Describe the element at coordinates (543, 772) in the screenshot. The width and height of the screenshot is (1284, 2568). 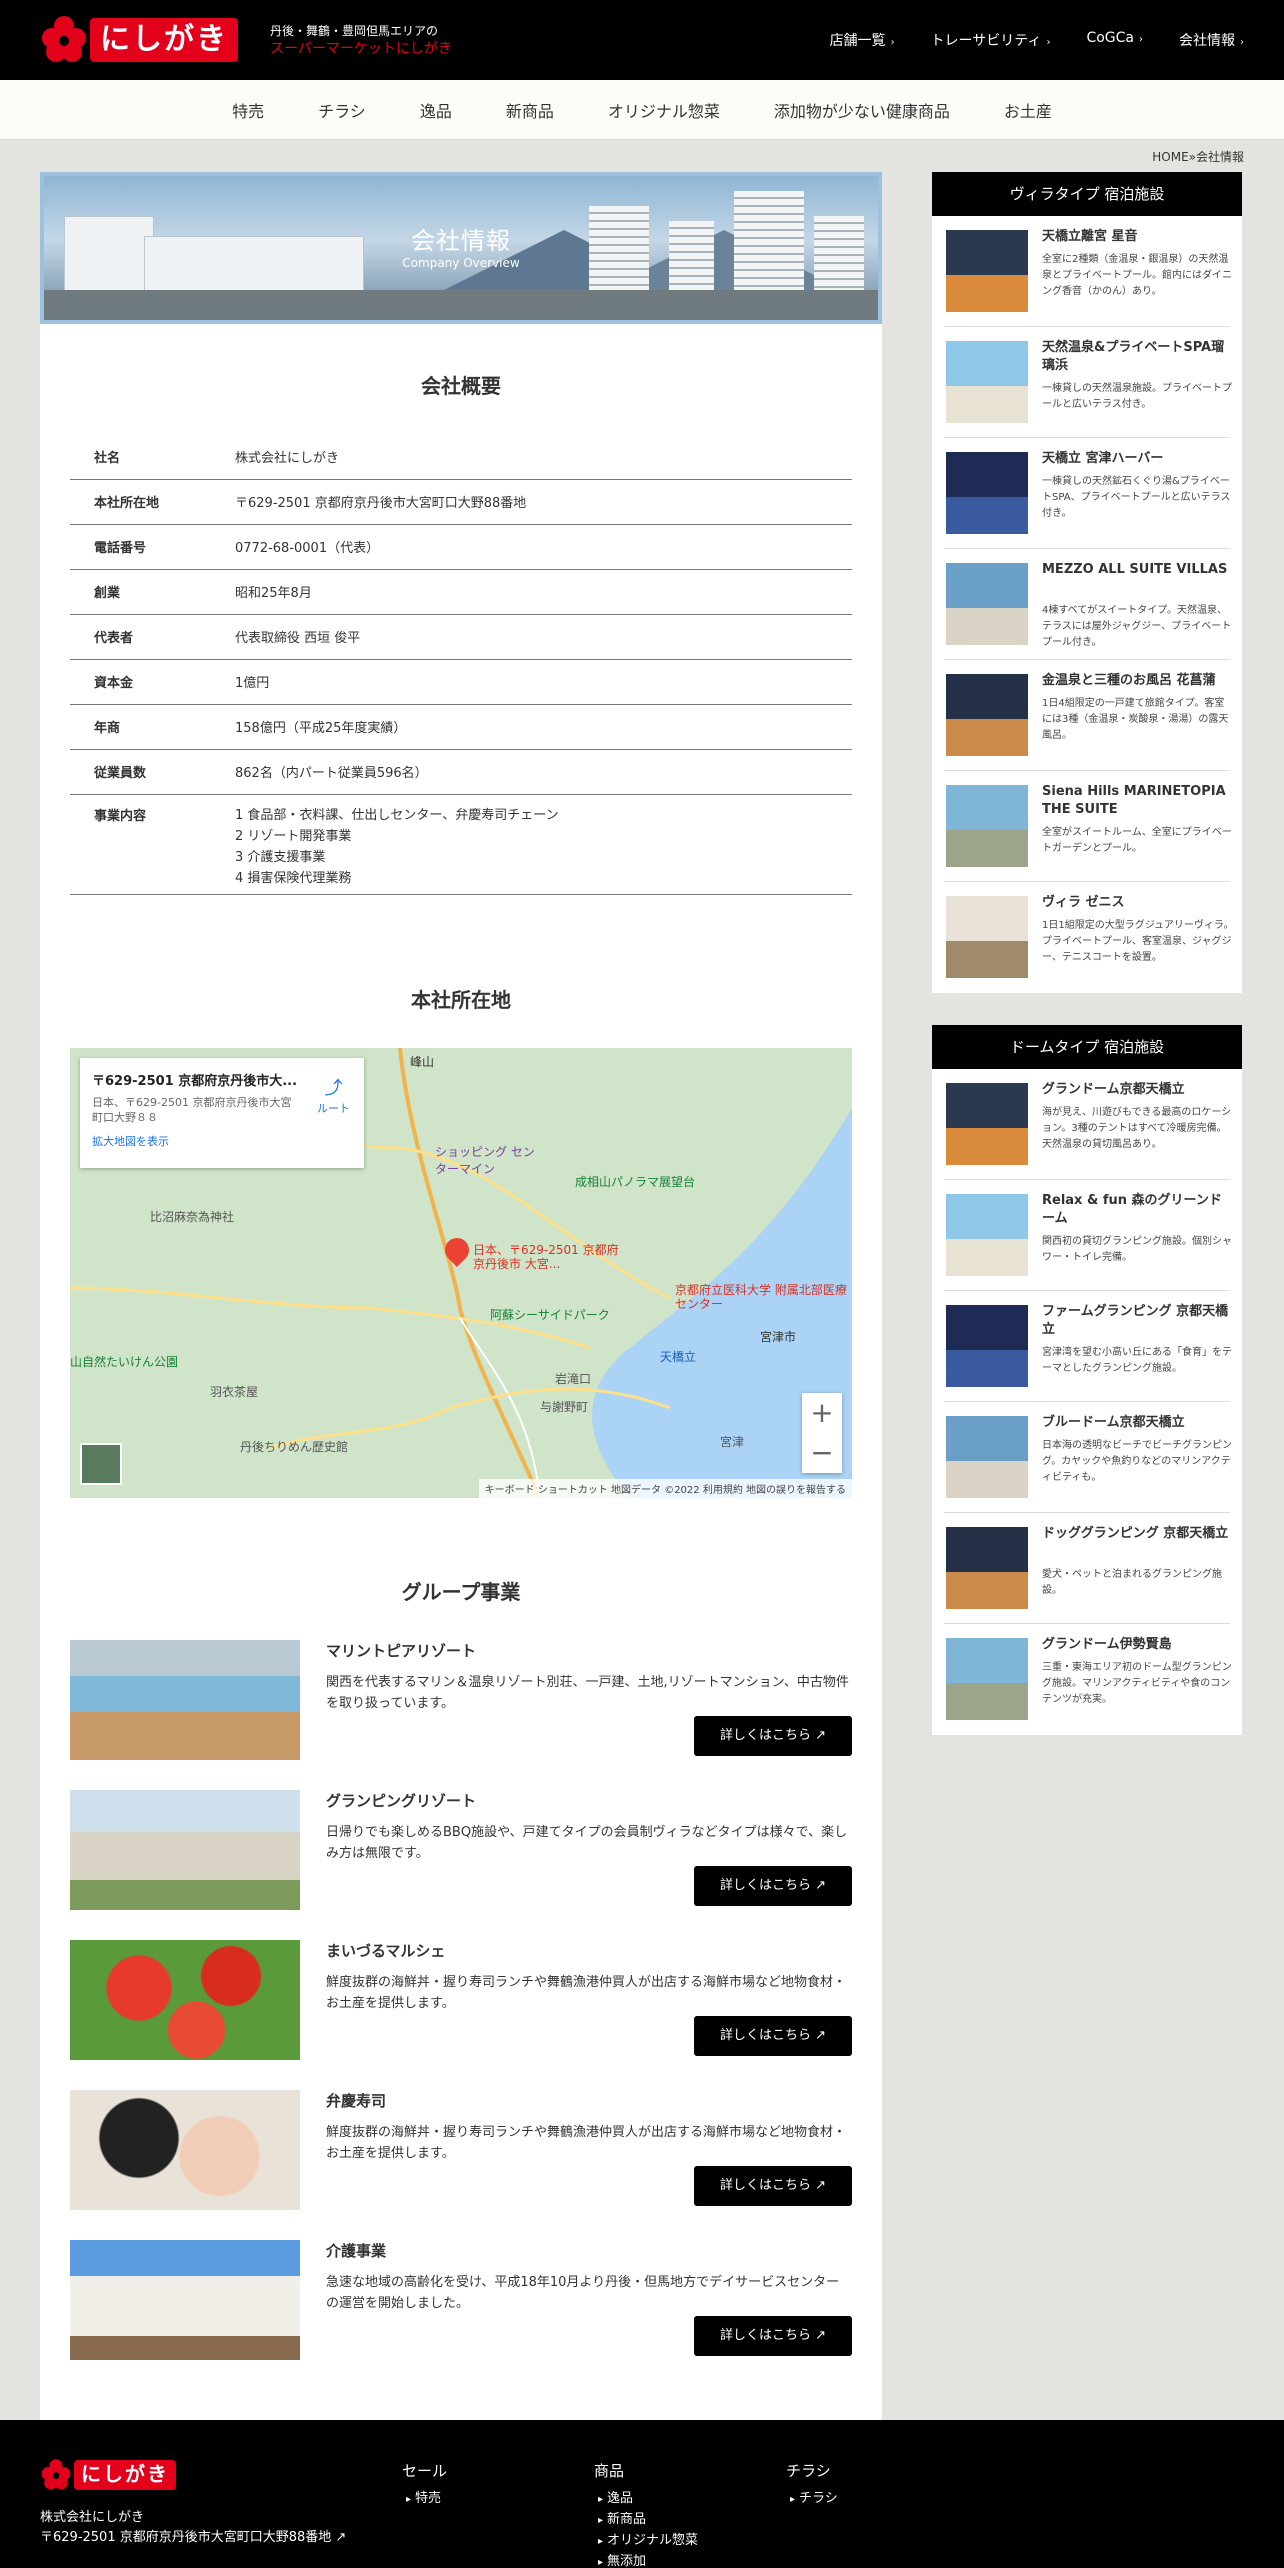
I see `row-value: 862名（内パート従業員596名）` at that location.